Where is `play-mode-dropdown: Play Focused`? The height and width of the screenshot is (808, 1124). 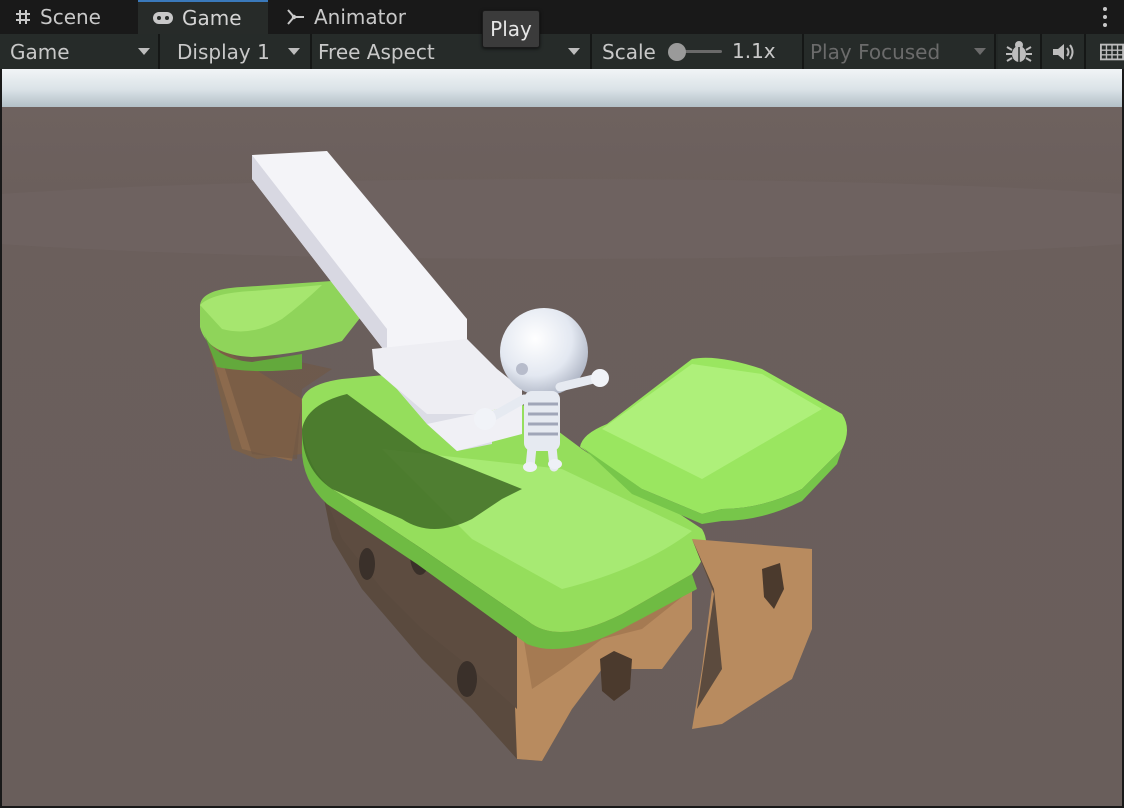
play-mode-dropdown: Play Focused is located at coordinates (899, 51).